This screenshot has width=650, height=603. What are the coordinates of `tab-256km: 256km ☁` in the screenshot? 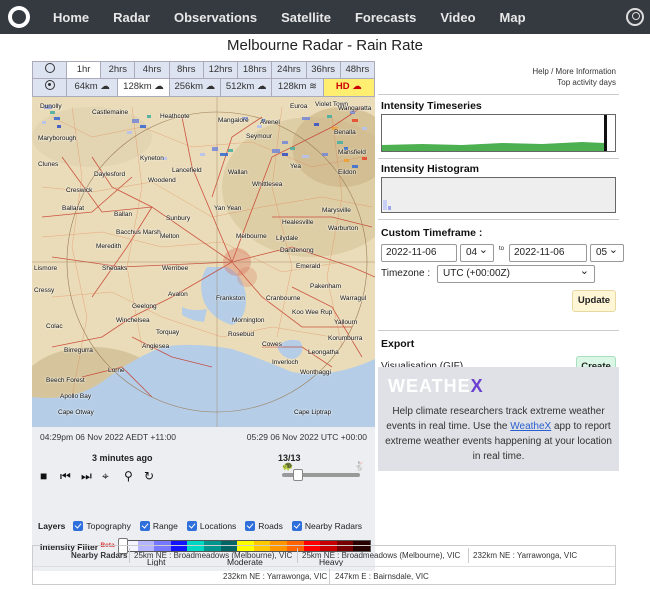 It's located at (195, 87).